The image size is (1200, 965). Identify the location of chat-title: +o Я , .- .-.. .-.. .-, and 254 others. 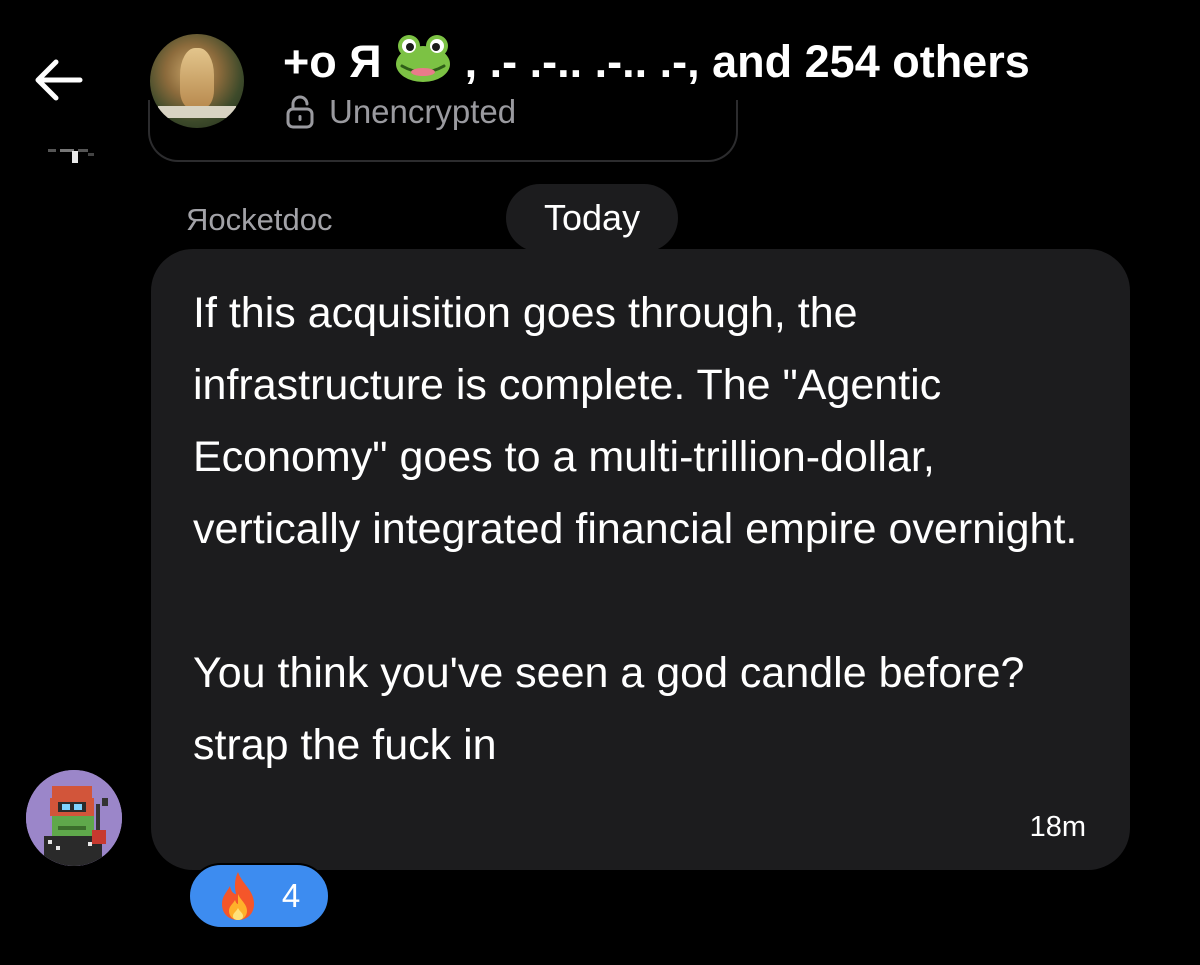
(656, 65).